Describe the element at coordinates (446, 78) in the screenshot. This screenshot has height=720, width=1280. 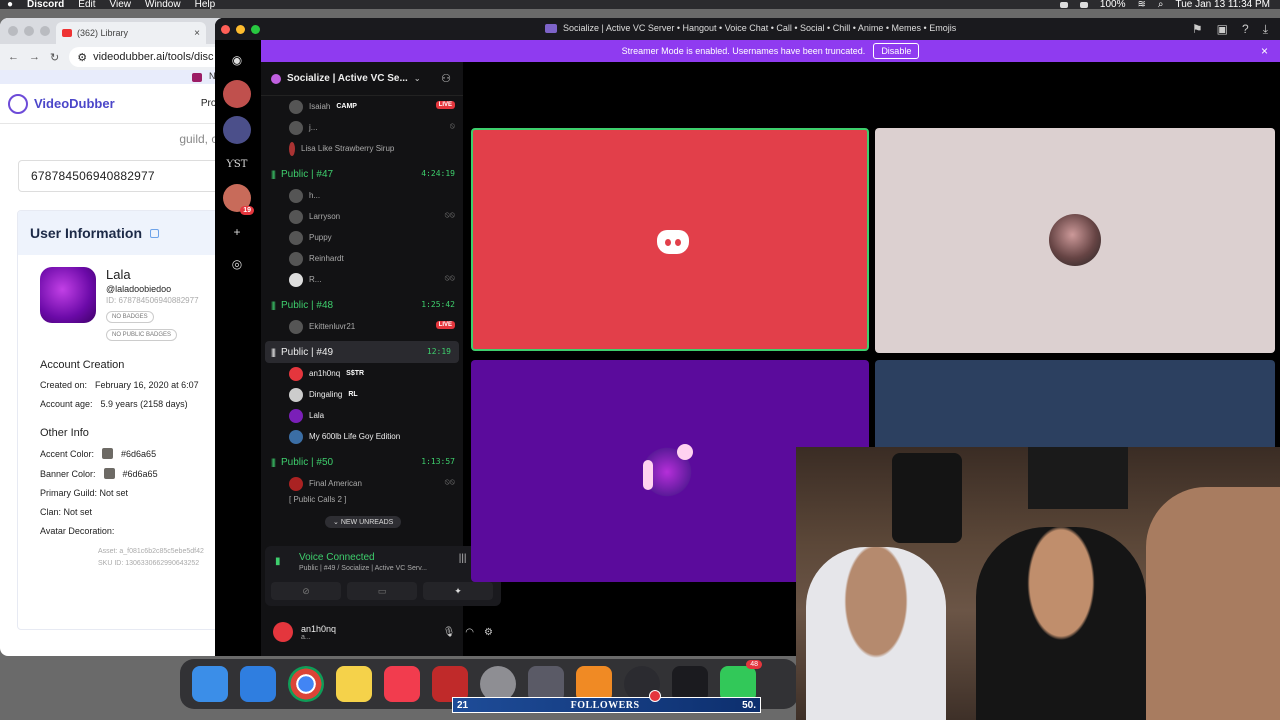
I see `invite-icon: ⚇` at that location.